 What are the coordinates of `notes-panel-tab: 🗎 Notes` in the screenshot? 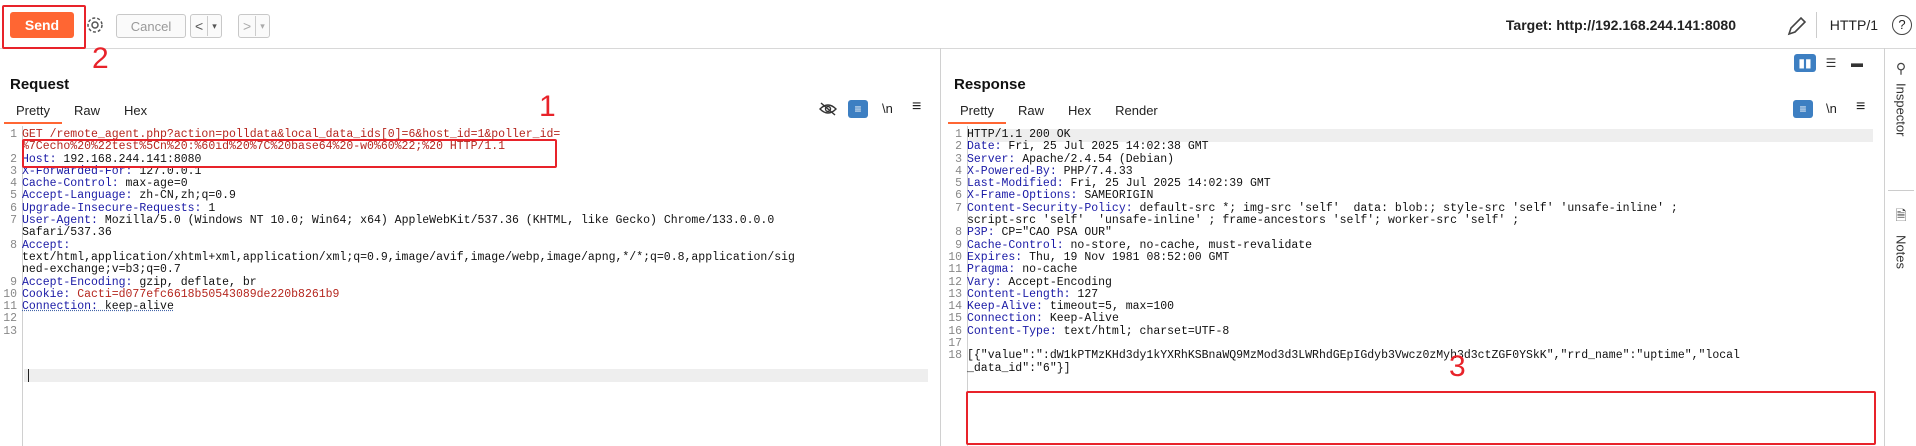 It's located at (1901, 237).